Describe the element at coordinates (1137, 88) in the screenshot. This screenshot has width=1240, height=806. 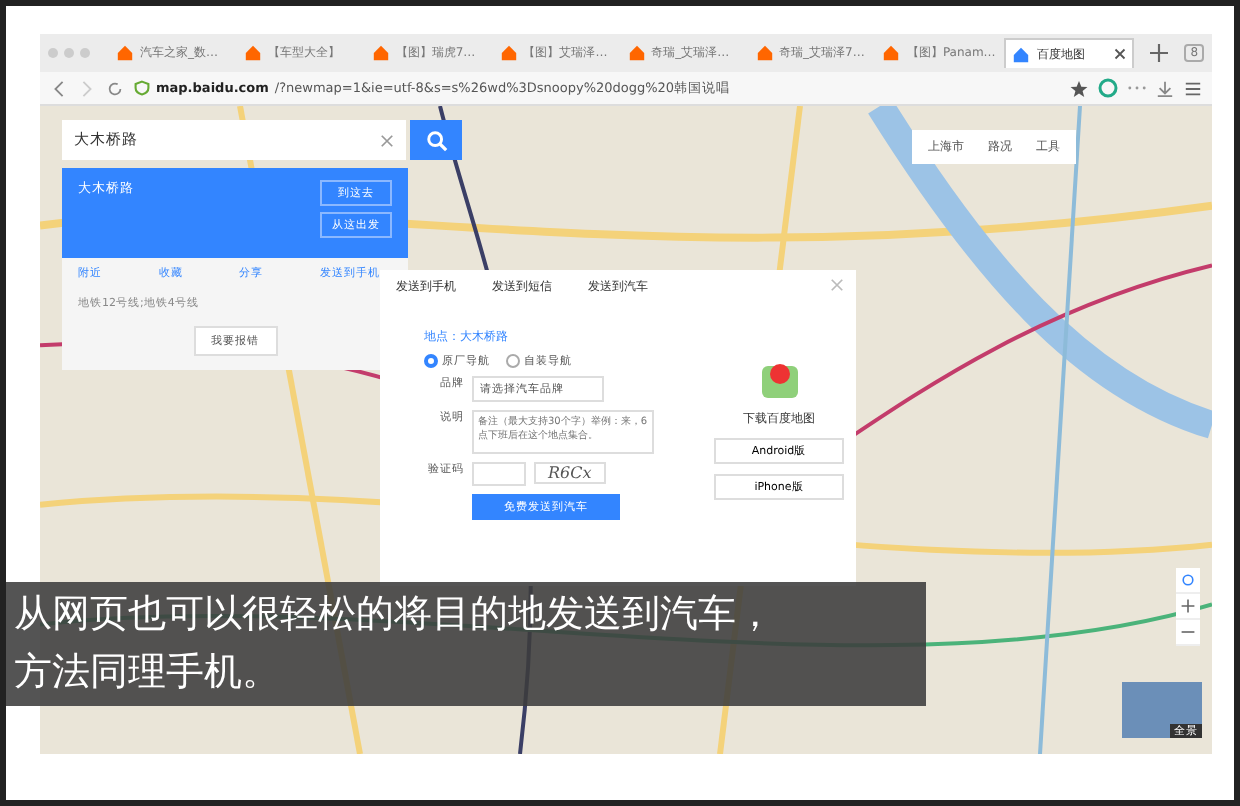
I see `more-icon` at that location.